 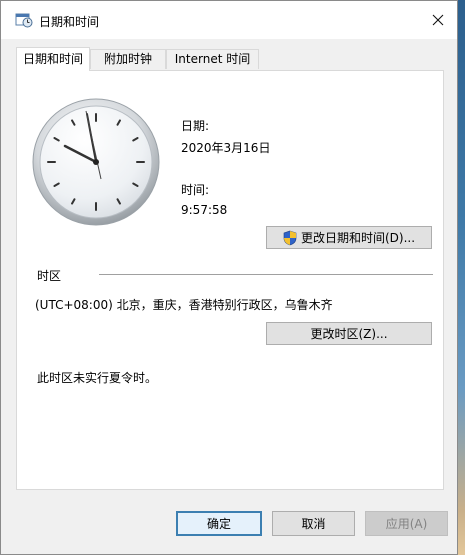 What do you see at coordinates (313, 523) in the screenshot?
I see `cancel-button: 取消` at bounding box center [313, 523].